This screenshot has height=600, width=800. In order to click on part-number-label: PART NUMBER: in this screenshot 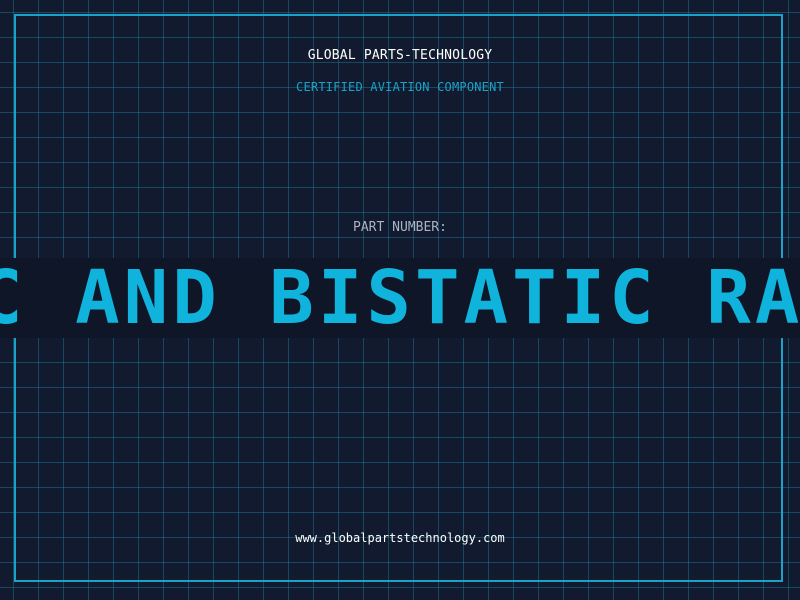, I will do `click(400, 227)`.